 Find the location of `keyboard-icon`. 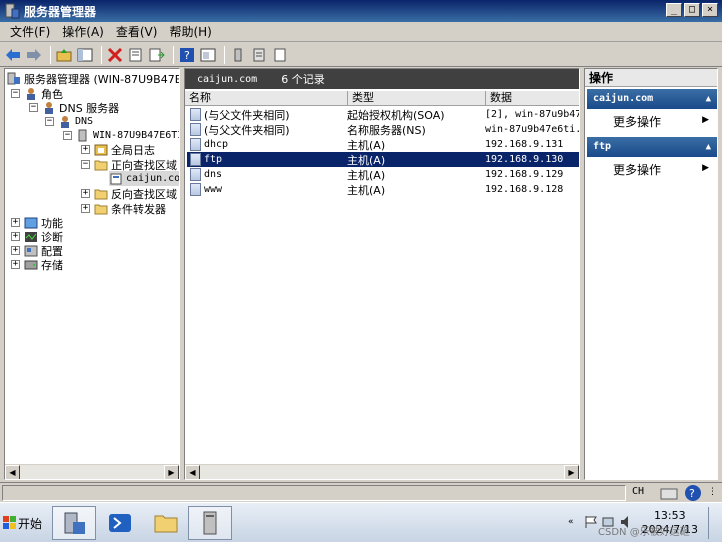

keyboard-icon is located at coordinates (669, 493).